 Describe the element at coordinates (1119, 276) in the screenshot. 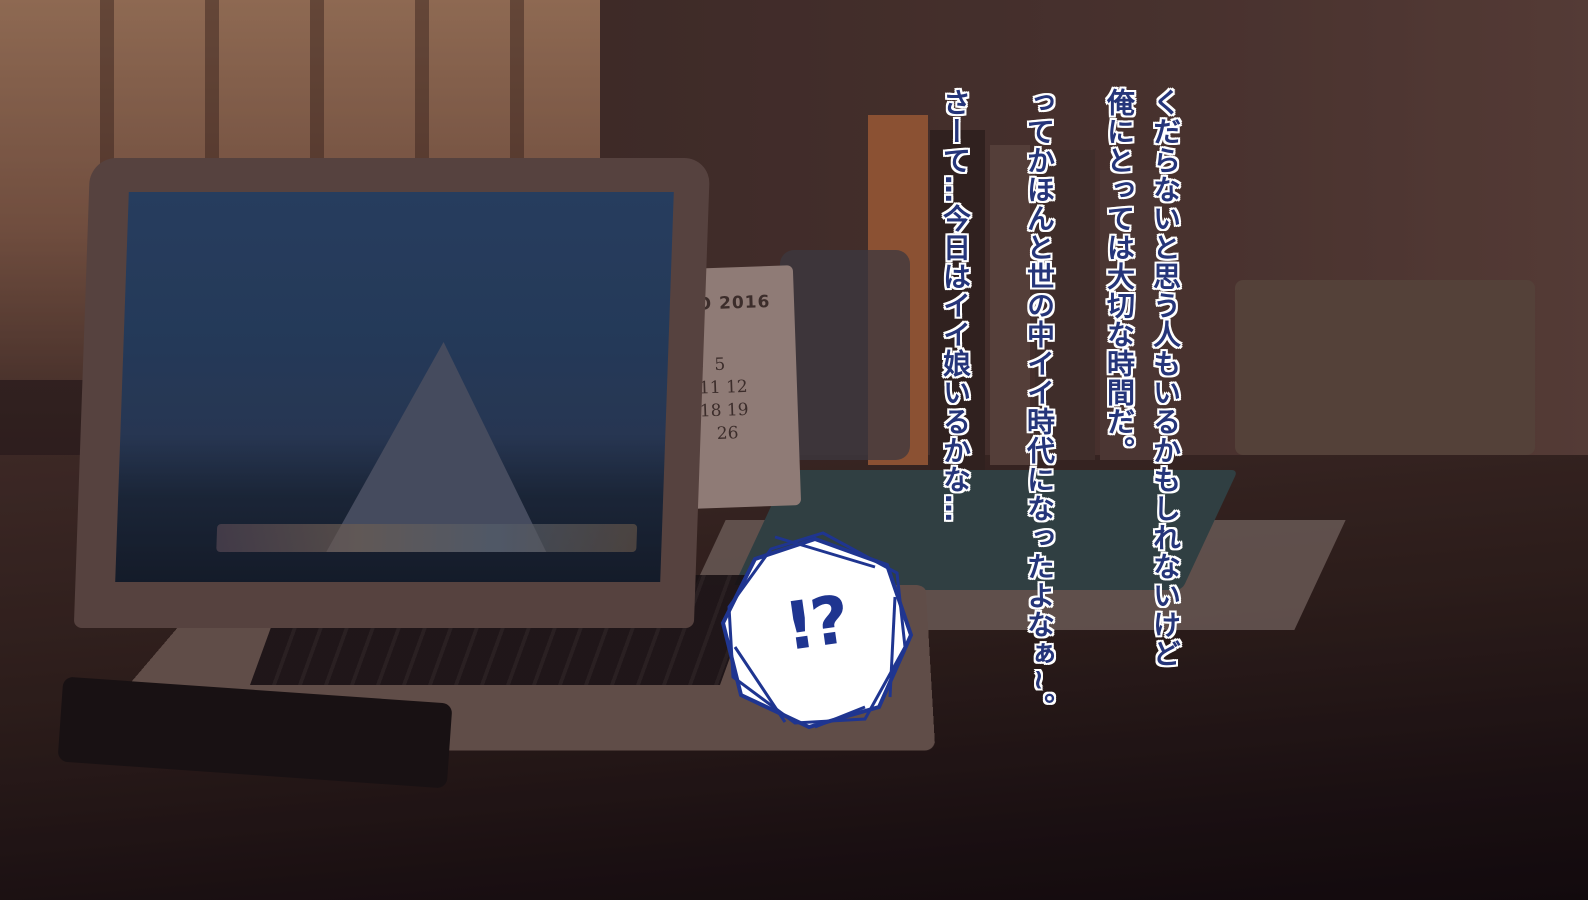

I see `dialogue-line-2: 俺にとっては大切な時間だ。` at that location.